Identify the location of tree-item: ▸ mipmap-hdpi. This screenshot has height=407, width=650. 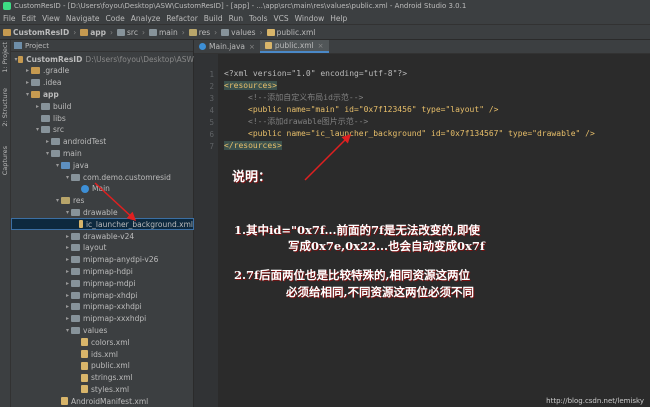
(102, 271).